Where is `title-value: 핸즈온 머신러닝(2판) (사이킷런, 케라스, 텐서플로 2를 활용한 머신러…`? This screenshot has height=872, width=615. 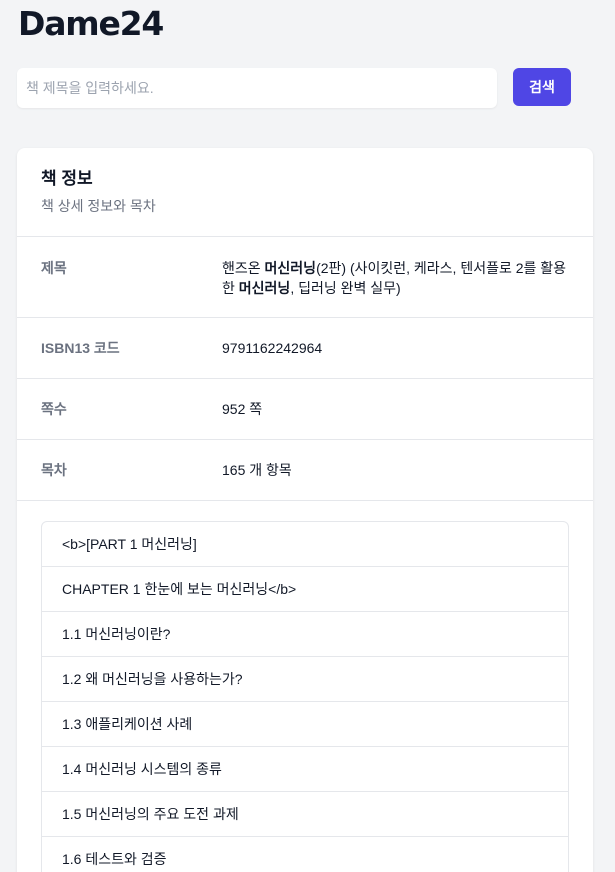
title-value: 핸즈온 머신러닝(2판) (사이킷런, 케라스, 텐서플로 2를 활용한 머신러… is located at coordinates (395, 287).